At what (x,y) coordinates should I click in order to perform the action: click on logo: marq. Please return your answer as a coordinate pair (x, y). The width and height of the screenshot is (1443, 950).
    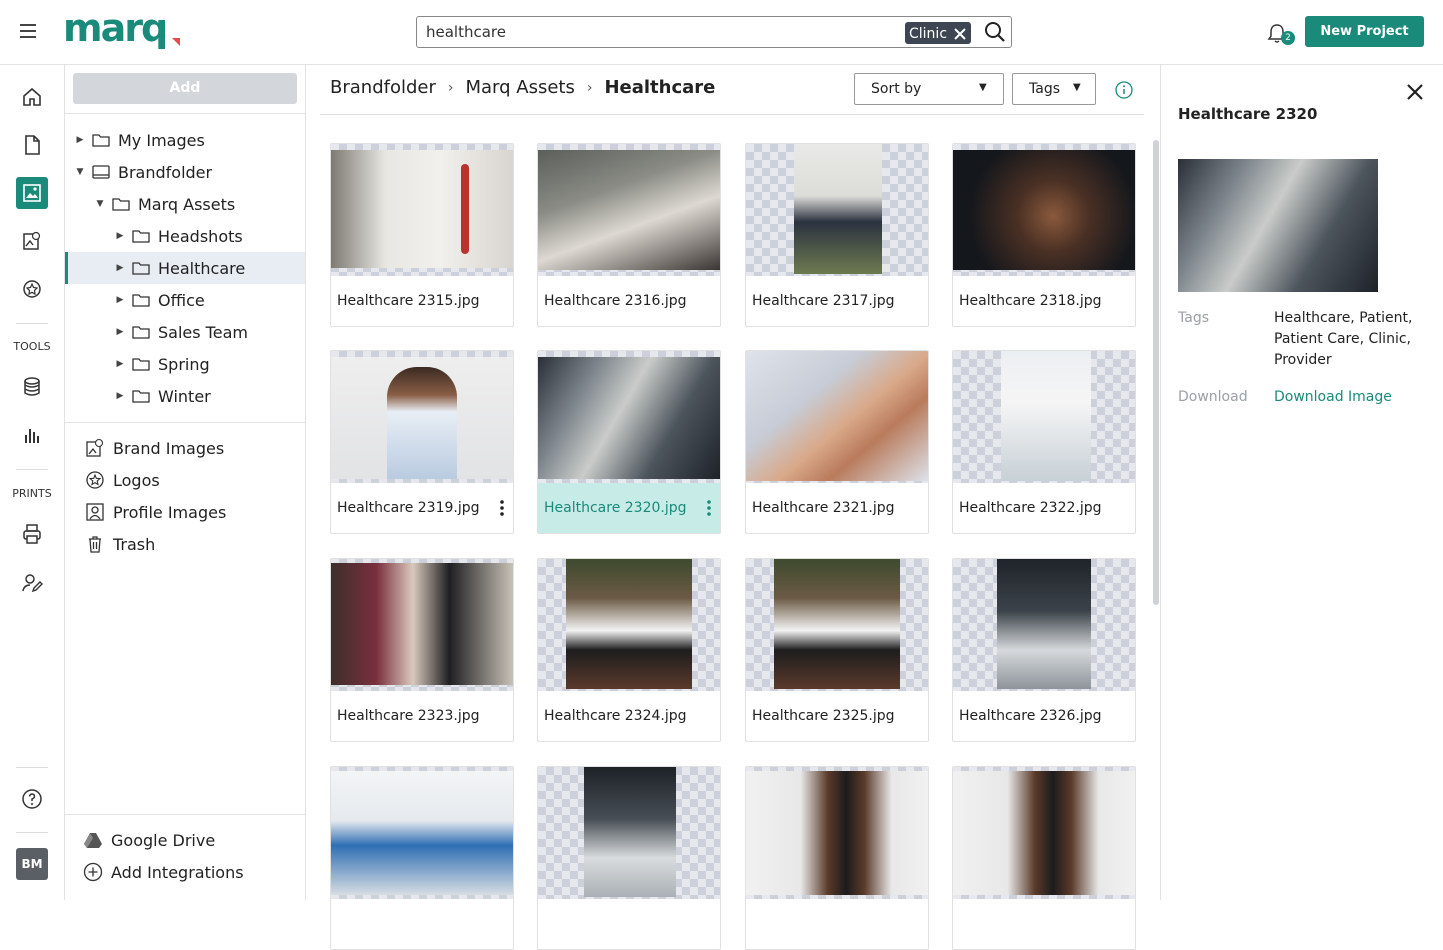
    Looking at the image, I should click on (115, 28).